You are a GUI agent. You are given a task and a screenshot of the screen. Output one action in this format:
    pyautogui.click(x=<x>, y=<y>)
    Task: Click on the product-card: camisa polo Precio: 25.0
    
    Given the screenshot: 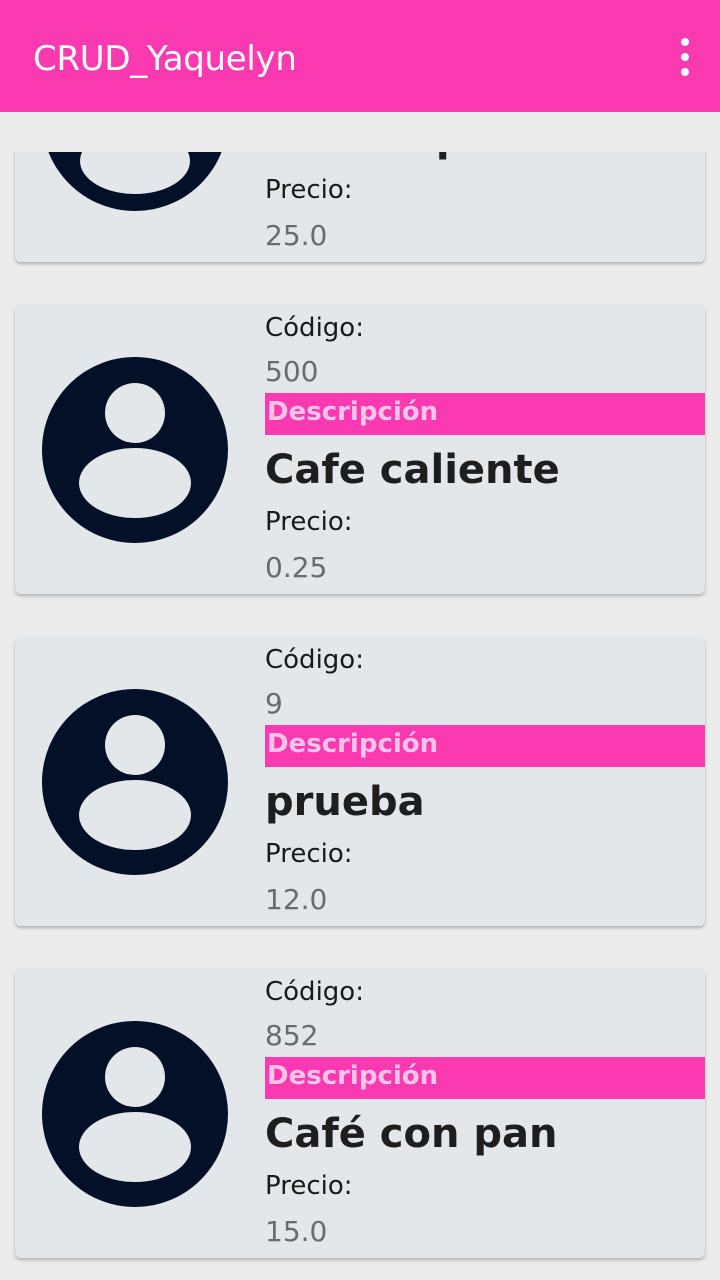 What is the action you would take?
    pyautogui.click(x=360, y=207)
    